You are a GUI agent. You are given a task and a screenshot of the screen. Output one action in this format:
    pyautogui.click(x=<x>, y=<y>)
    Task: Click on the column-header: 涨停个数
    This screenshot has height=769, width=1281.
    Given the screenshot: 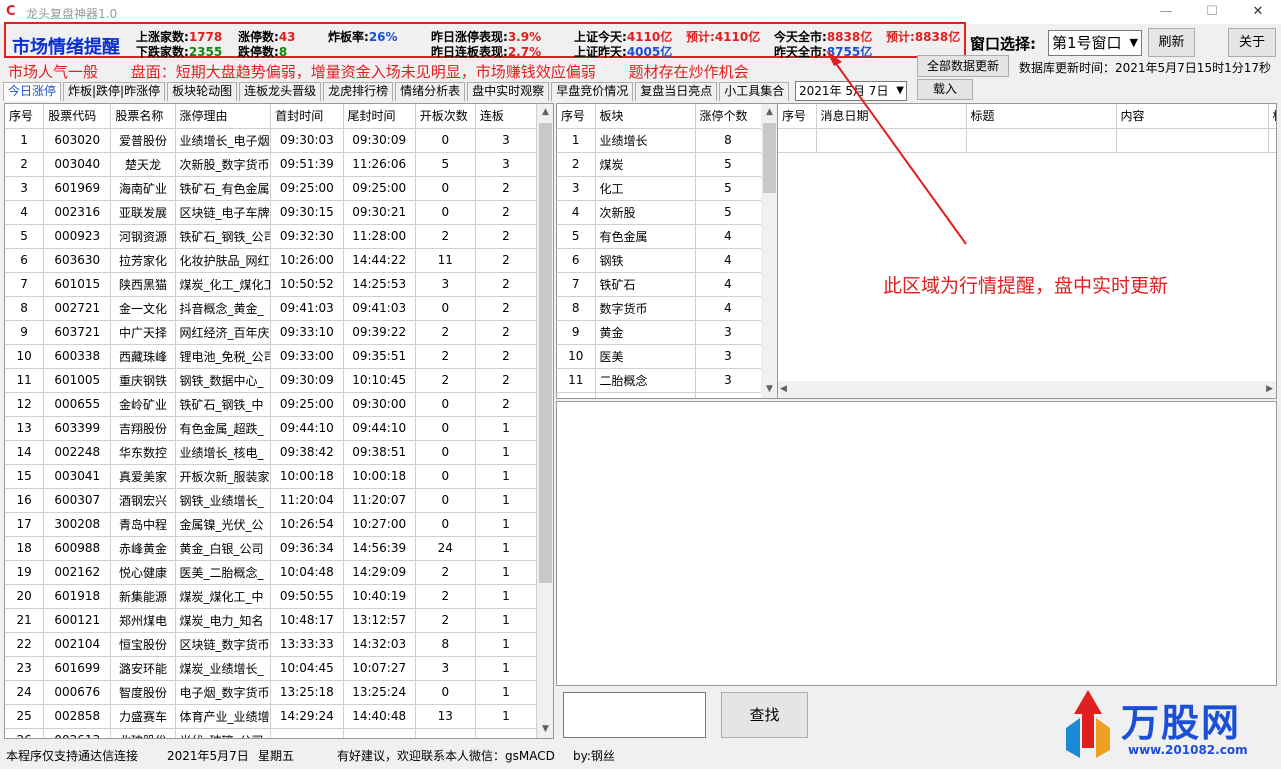 What is the action you would take?
    pyautogui.click(x=728, y=116)
    